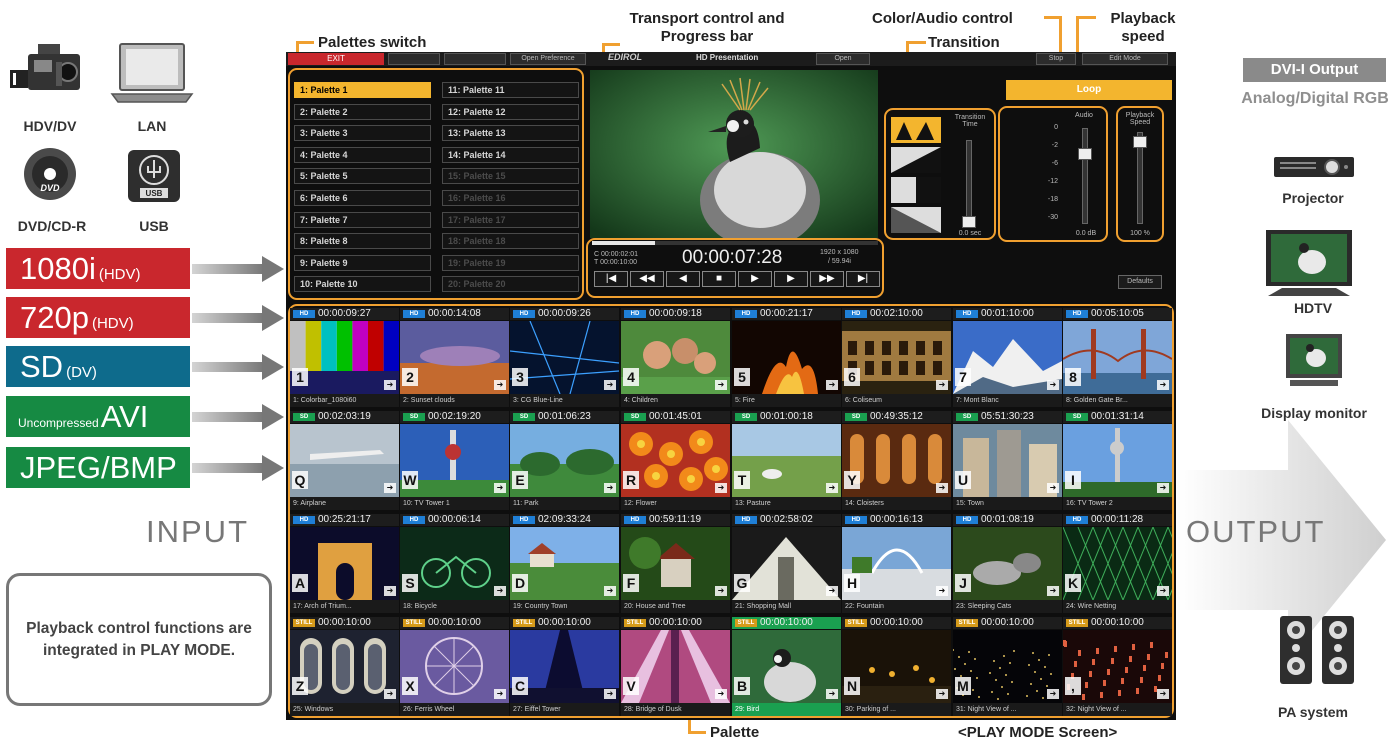 This screenshot has height=743, width=1400. Describe the element at coordinates (1007, 460) in the screenshot. I see `clip-thumbnail: SD 05:51:30:23 U ➜ 15: Town` at that location.